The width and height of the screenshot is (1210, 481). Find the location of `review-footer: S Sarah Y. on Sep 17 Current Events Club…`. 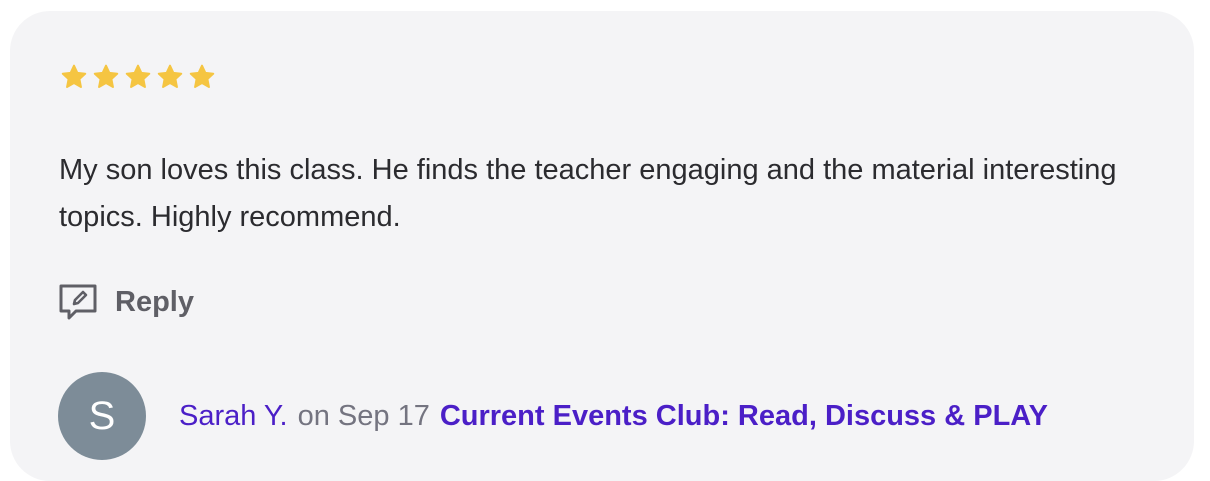

review-footer: S Sarah Y. on Sep 17 Current Events Club… is located at coordinates (553, 416).